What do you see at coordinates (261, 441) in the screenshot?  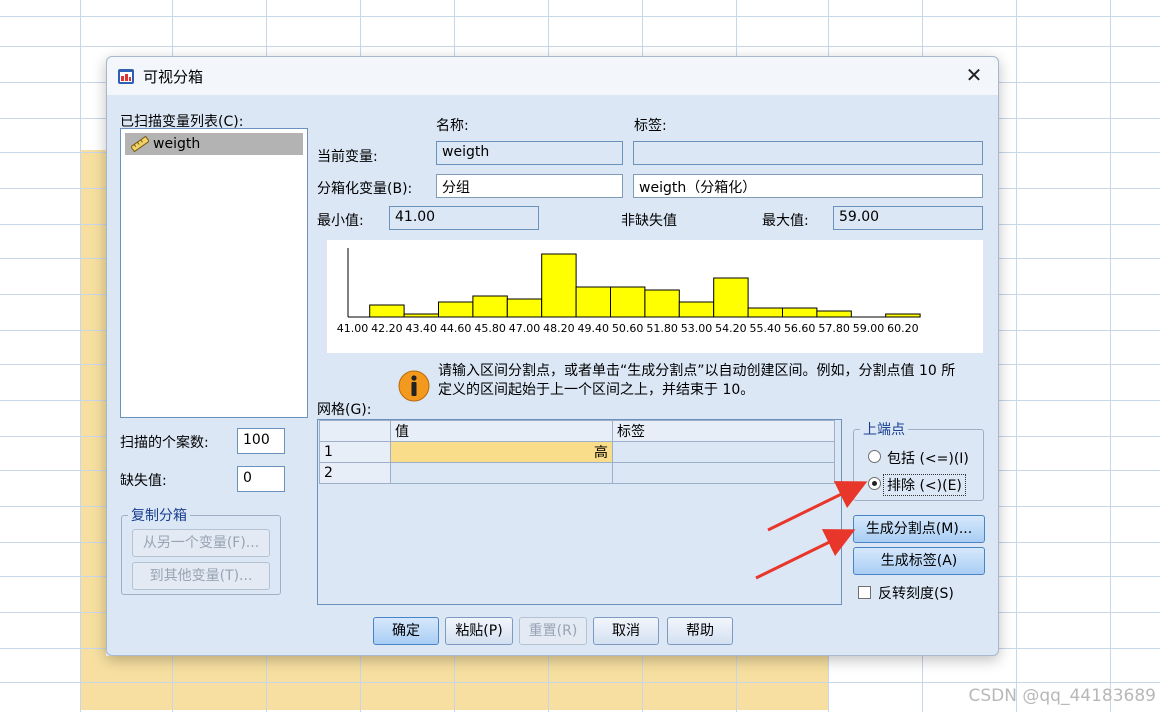 I see `cases-value: 100` at bounding box center [261, 441].